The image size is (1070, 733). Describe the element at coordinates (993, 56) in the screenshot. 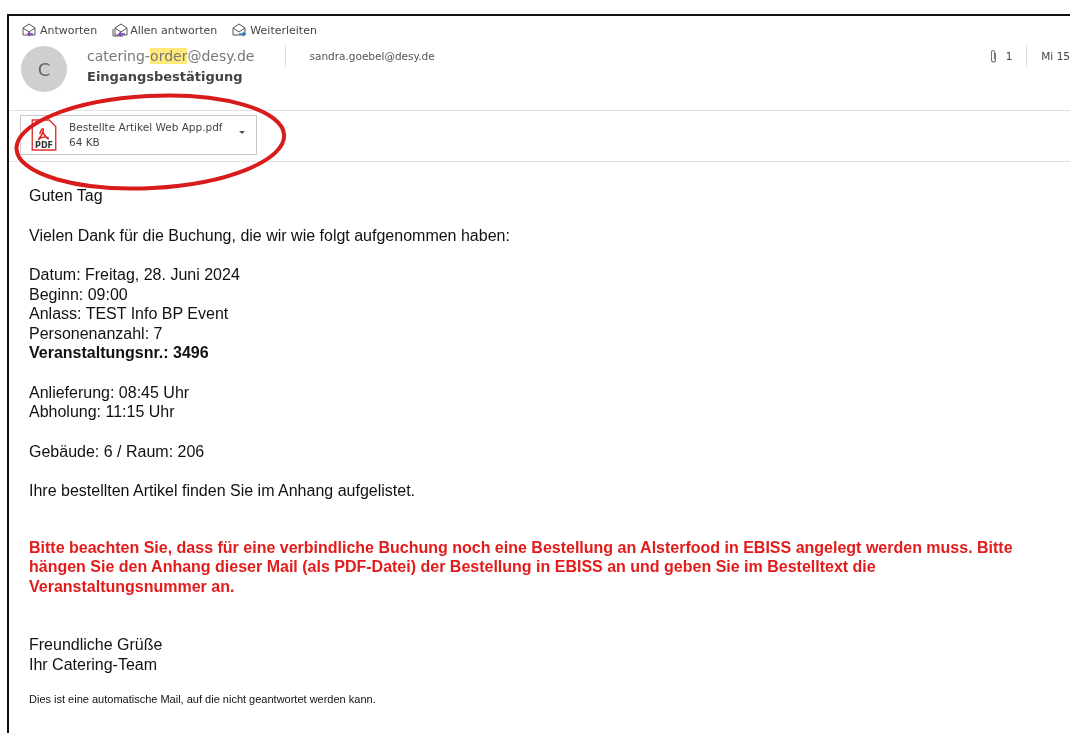

I see `paperclip-icon` at that location.